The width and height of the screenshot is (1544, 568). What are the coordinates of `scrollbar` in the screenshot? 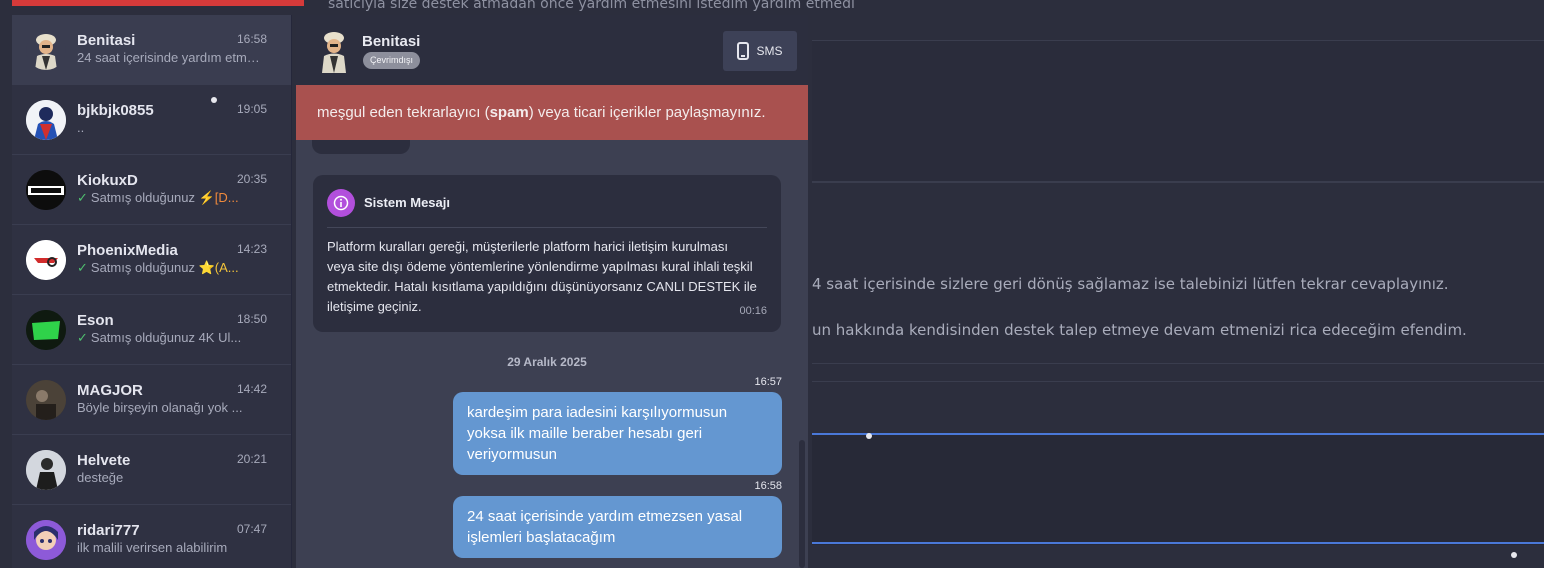 It's located at (802, 504).